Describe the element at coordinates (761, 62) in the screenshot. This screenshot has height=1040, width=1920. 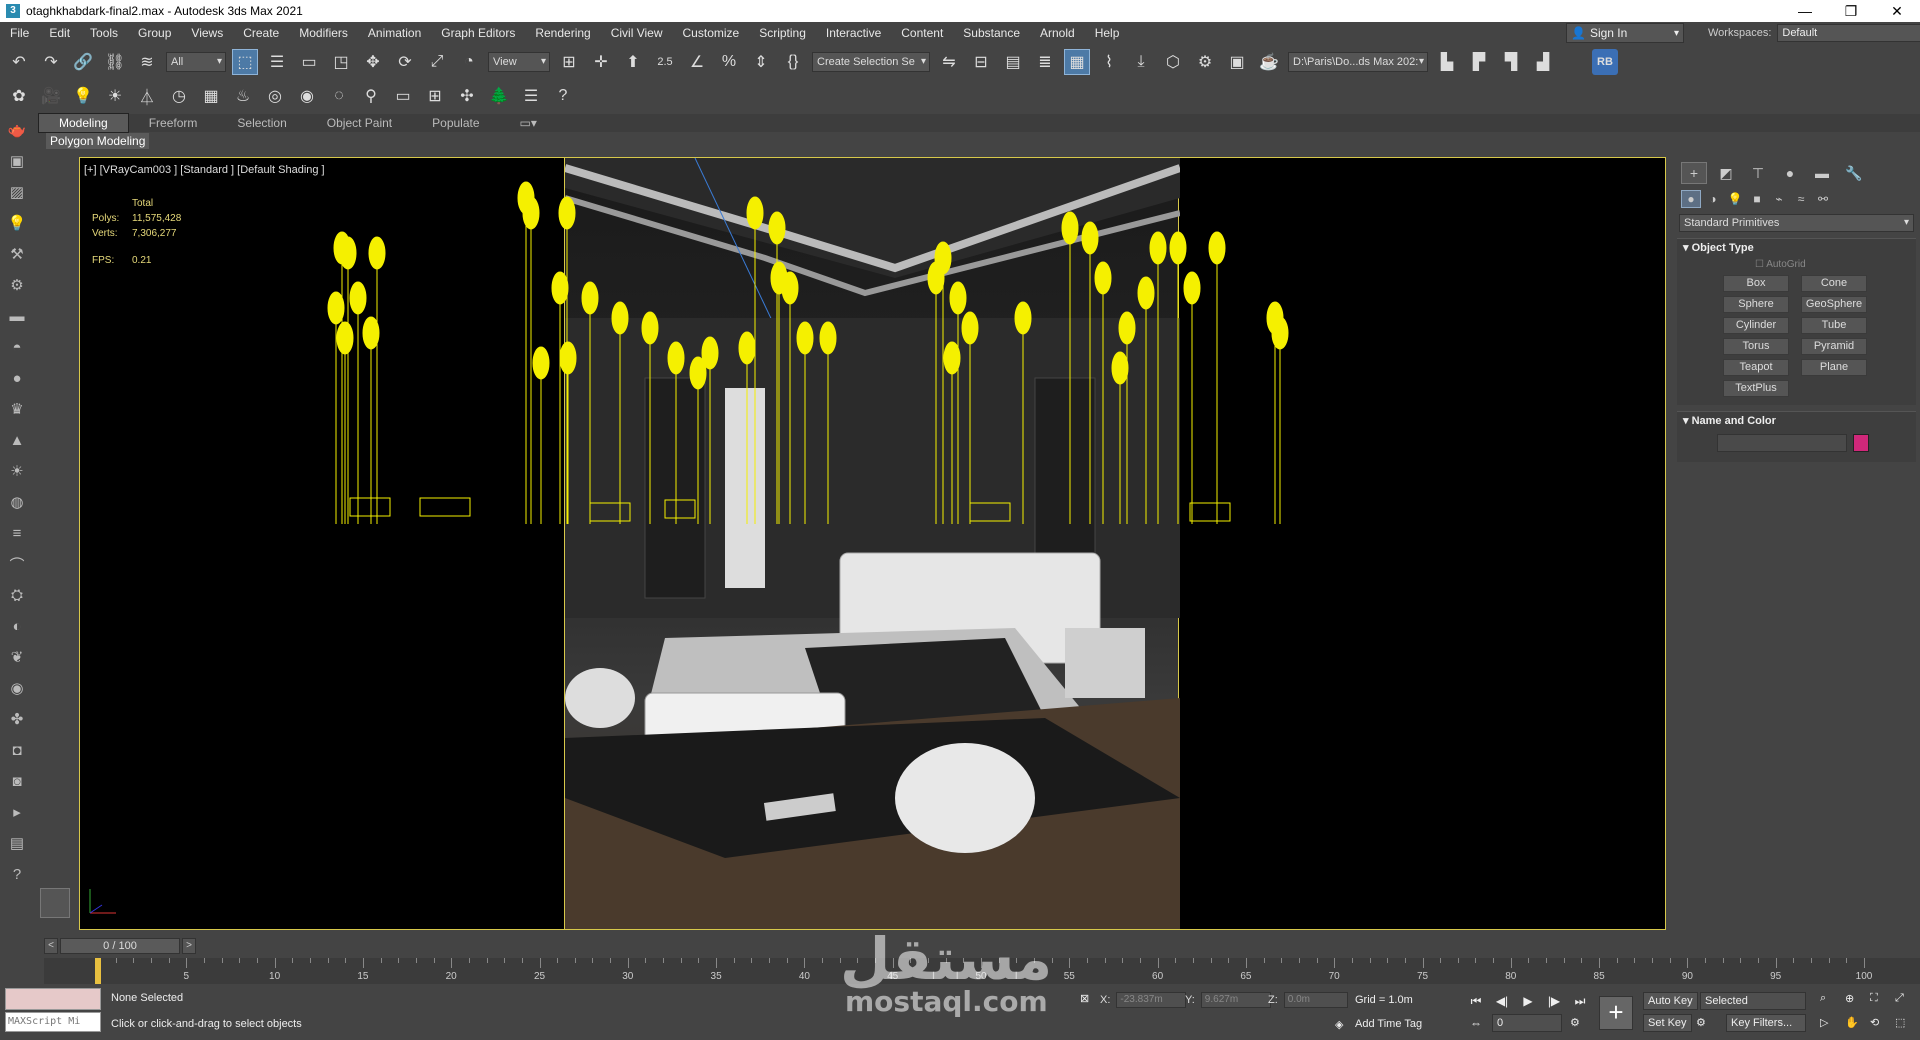
I see `spinner-snap-icon: ⇕` at that location.